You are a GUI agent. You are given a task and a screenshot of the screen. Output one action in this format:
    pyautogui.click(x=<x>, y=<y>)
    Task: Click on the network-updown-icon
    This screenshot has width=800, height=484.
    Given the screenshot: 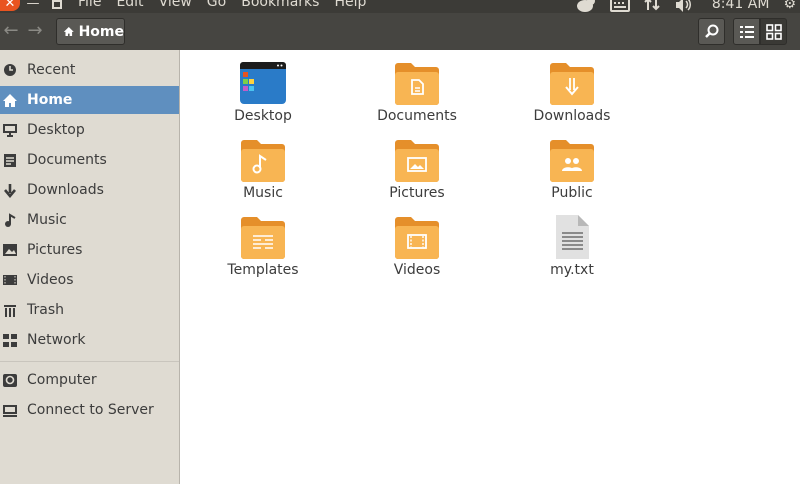 What is the action you would take?
    pyautogui.click(x=652, y=6)
    